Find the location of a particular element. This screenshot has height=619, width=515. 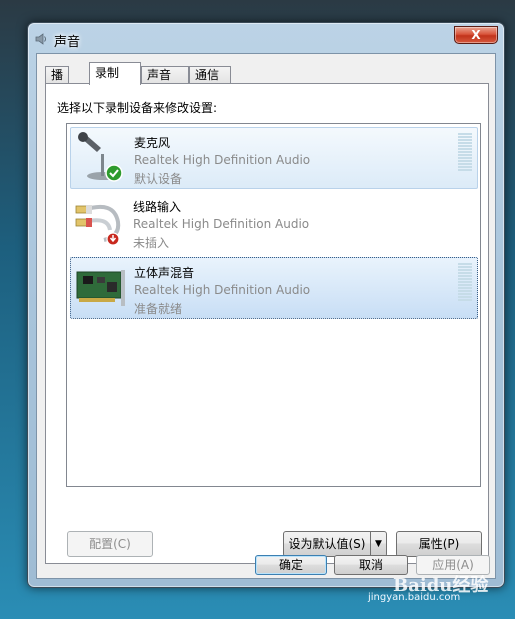

close-button: X is located at coordinates (476, 35).